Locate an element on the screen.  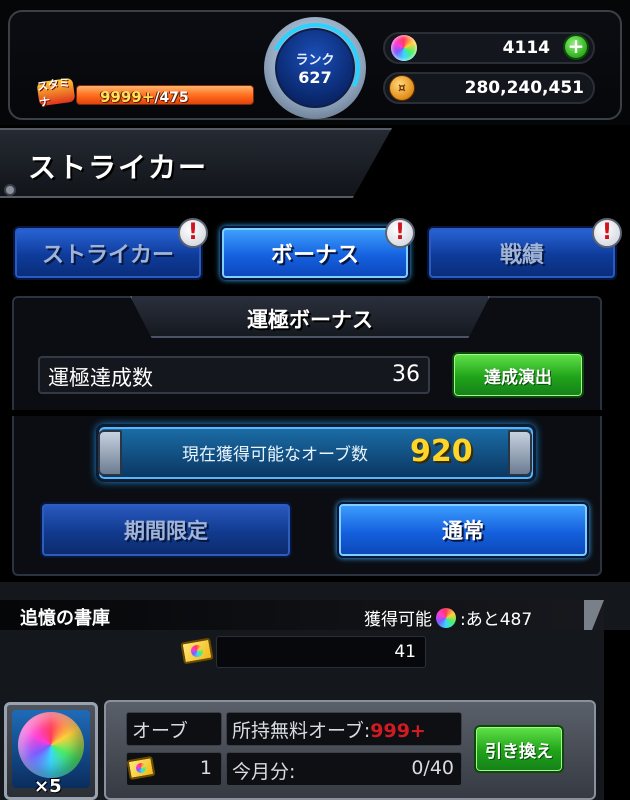
stamina-value: 9999+/475 is located at coordinates (144, 97).